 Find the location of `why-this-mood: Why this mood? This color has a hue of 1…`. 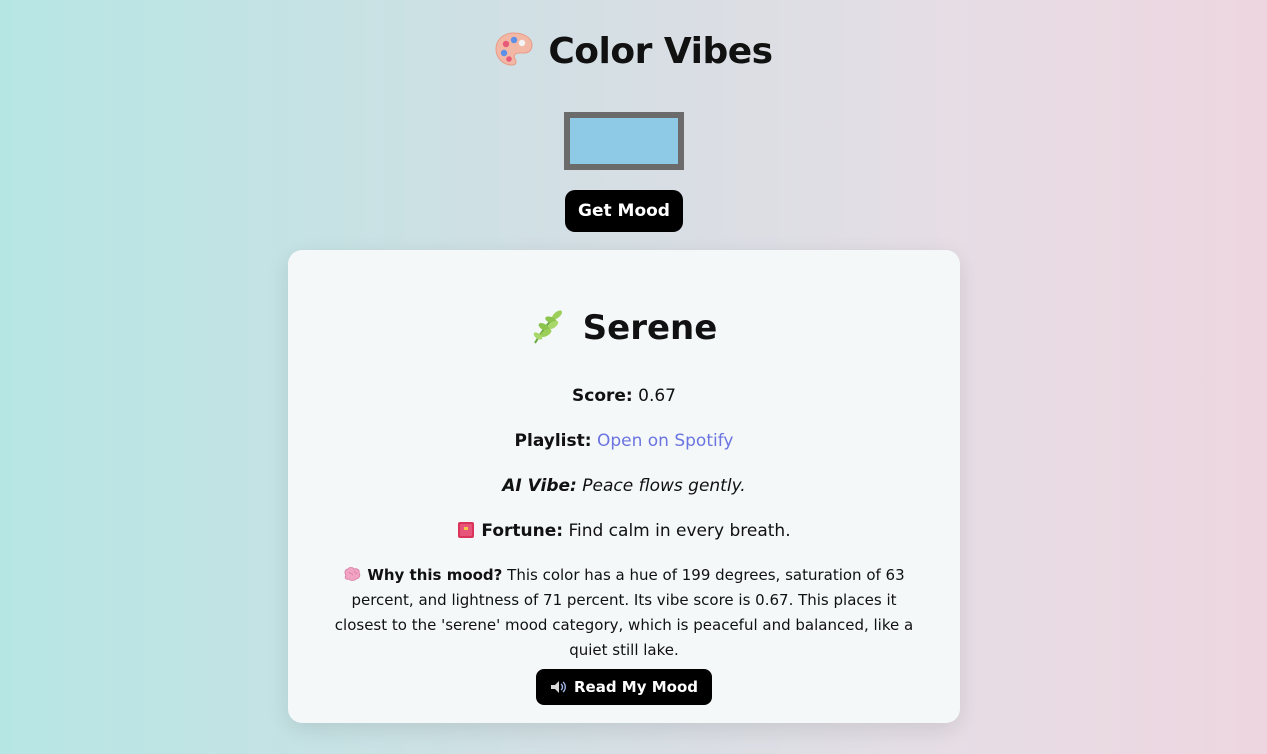

why-this-mood: Why this mood? This color has a hue of 1… is located at coordinates (624, 613).